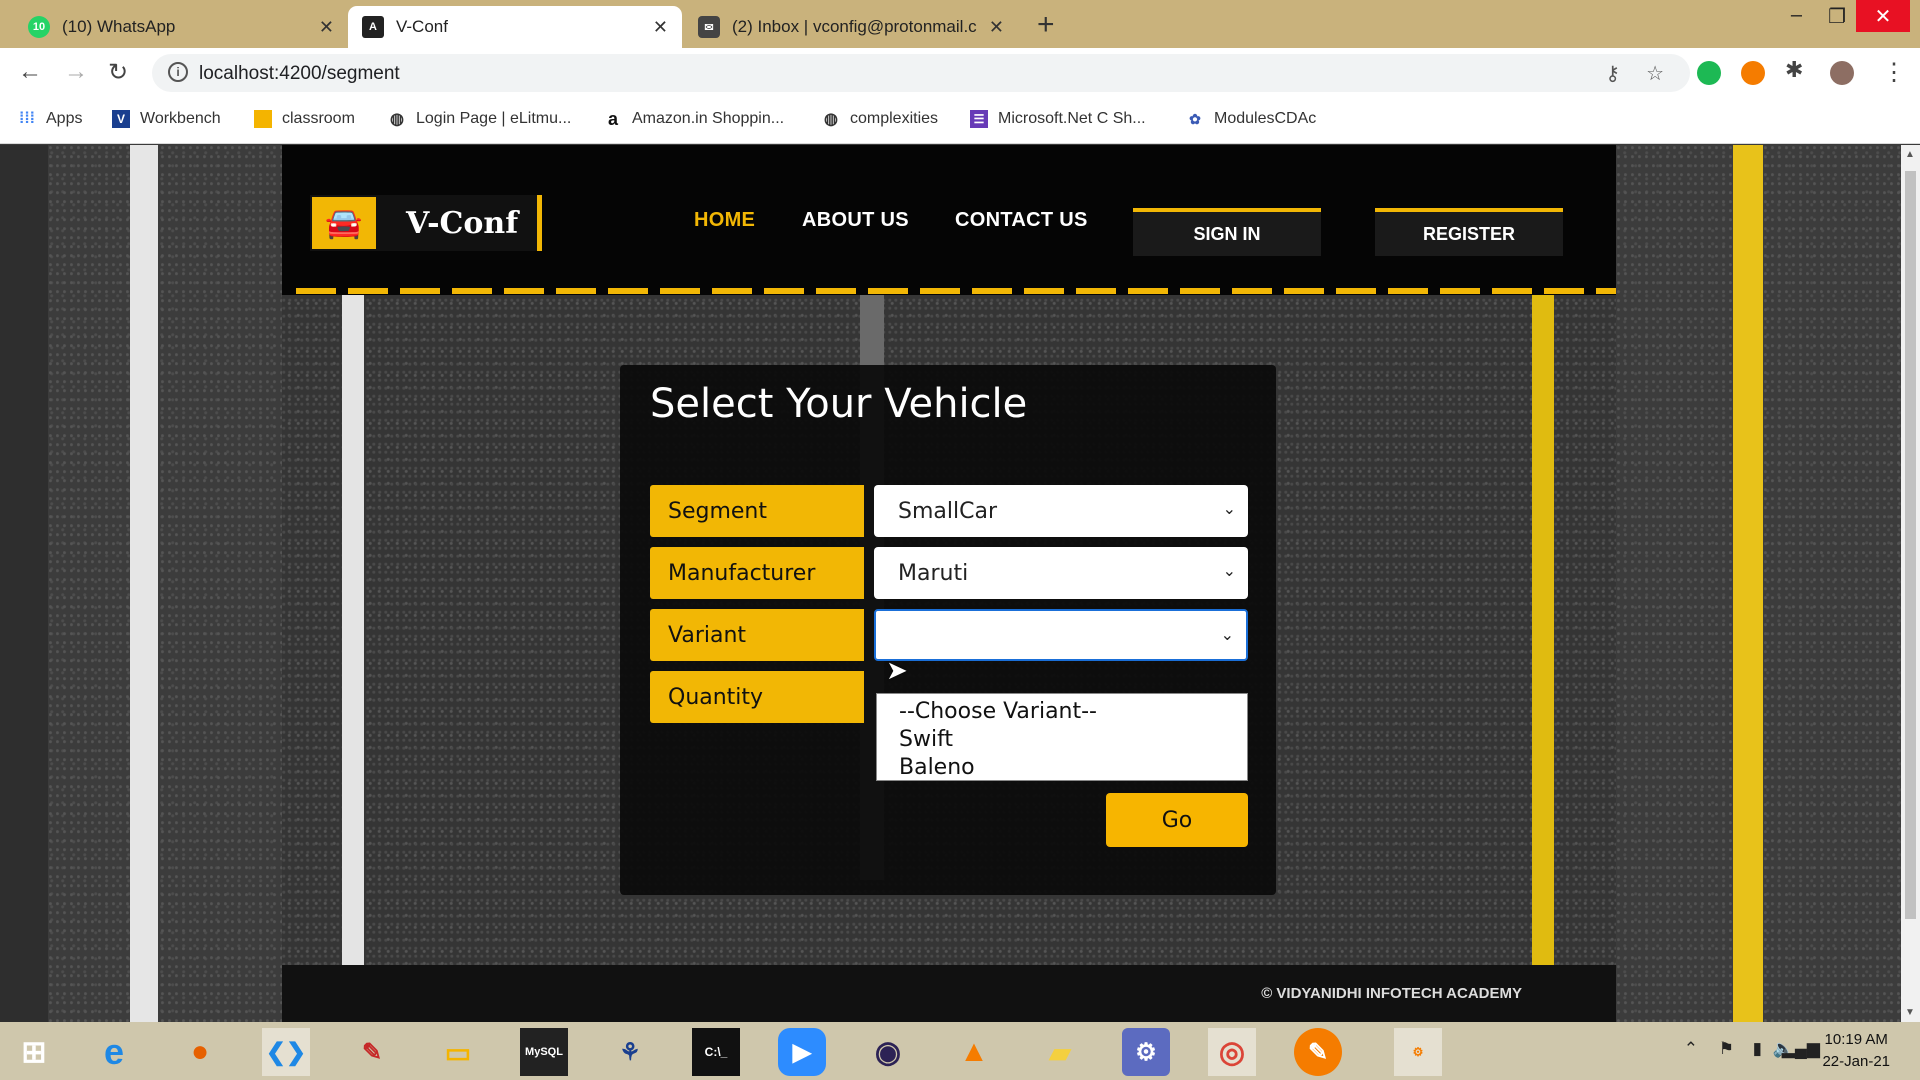 Image resolution: width=1920 pixels, height=1080 pixels. I want to click on back-button: ←, so click(30, 72).